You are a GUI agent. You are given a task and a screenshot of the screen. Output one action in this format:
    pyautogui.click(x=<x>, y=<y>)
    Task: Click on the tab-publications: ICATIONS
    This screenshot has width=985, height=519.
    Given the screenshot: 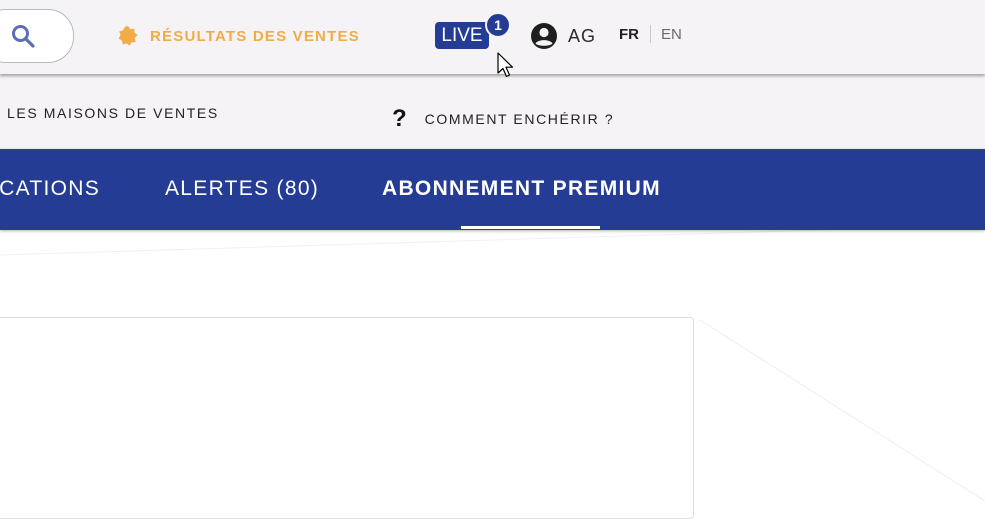 What is the action you would take?
    pyautogui.click(x=50, y=189)
    